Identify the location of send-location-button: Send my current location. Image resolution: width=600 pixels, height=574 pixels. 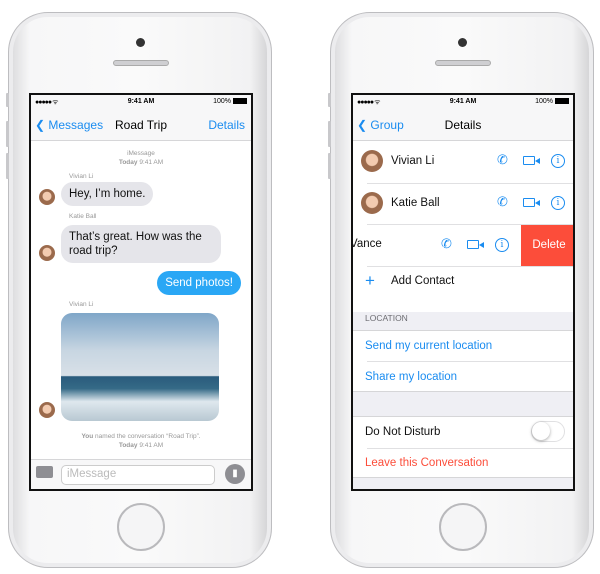
(428, 346).